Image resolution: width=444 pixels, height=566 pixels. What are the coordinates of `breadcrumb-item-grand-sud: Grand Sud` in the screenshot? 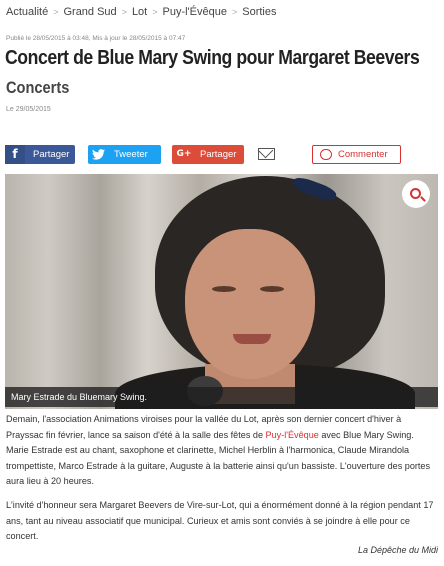 It's located at (89, 12).